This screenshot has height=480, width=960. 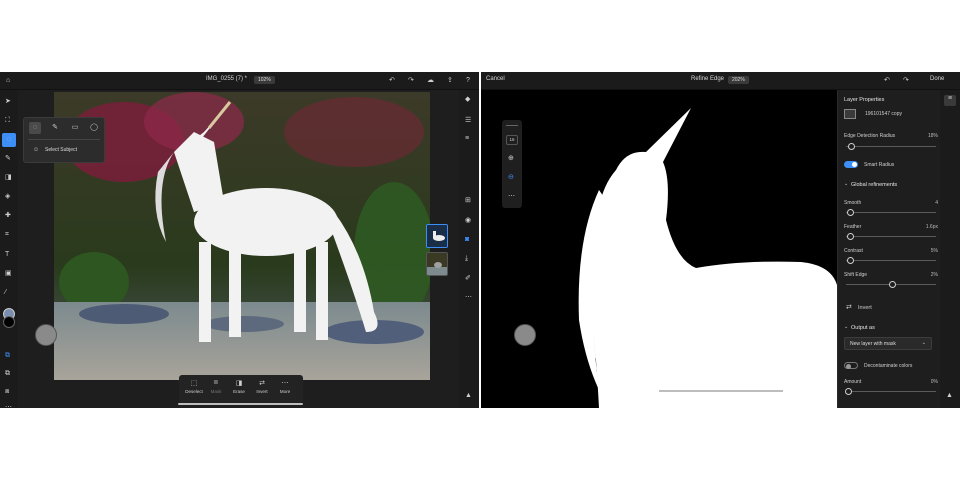 I want to click on unicorn-thumbnail, so click(x=437, y=236).